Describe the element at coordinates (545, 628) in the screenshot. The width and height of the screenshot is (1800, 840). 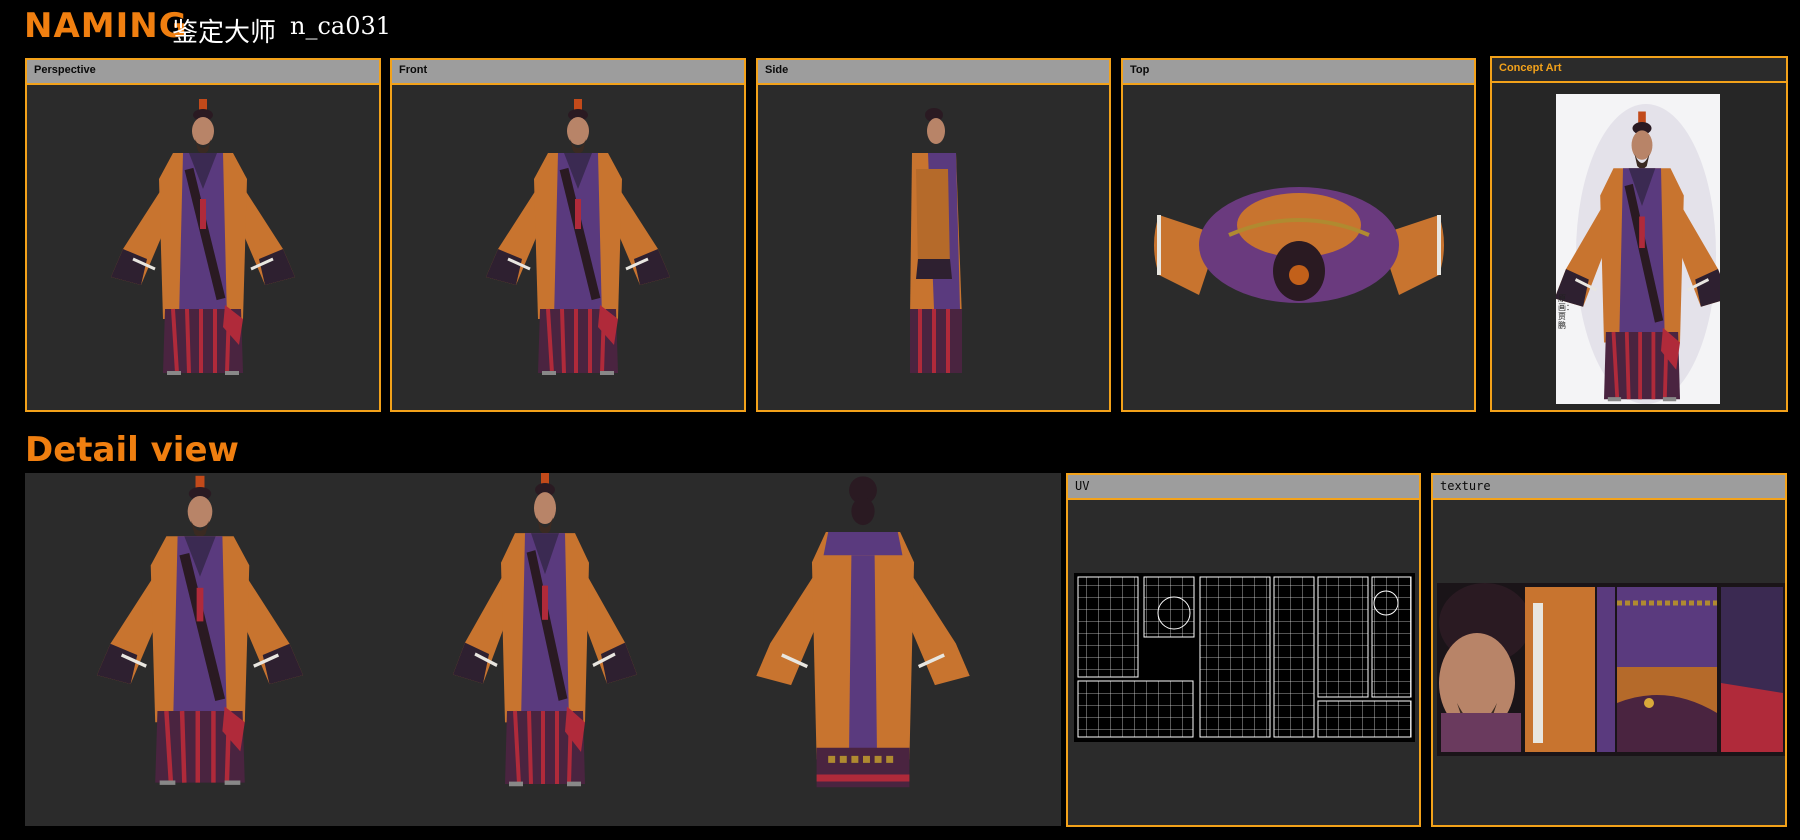
I see `detail-three-quarter-figure` at that location.